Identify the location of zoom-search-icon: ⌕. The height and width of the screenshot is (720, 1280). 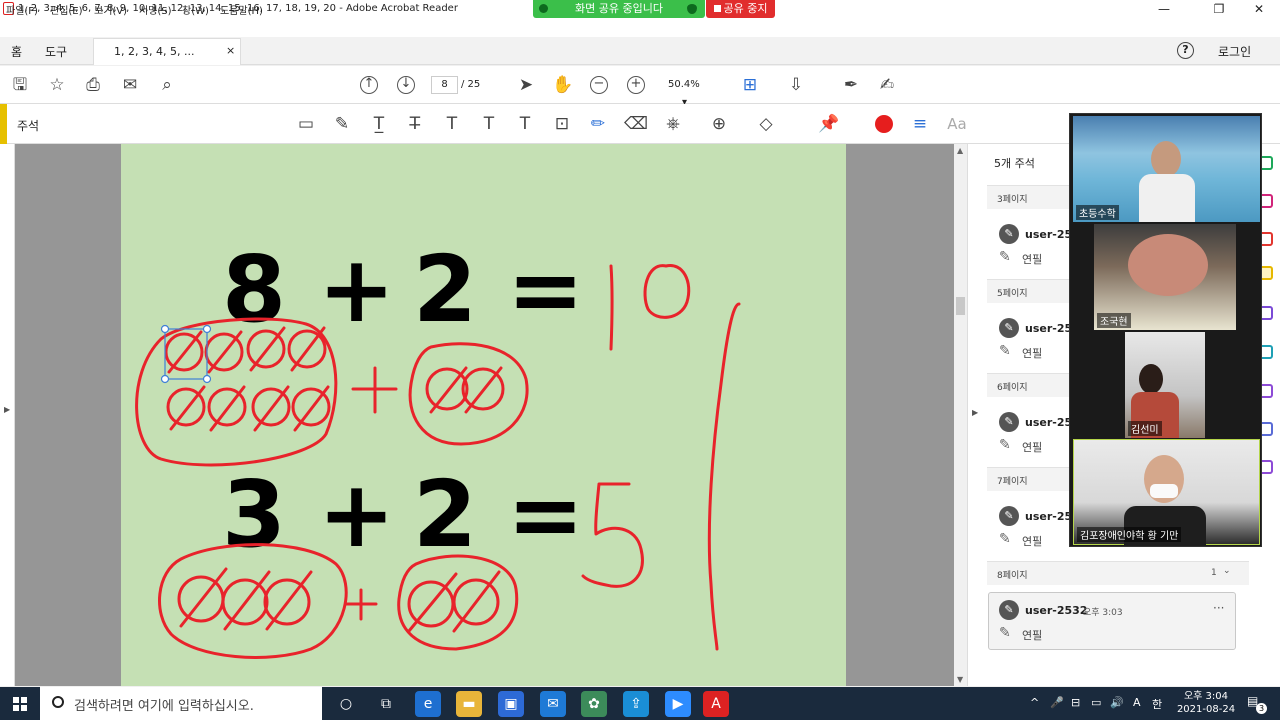
(167, 85).